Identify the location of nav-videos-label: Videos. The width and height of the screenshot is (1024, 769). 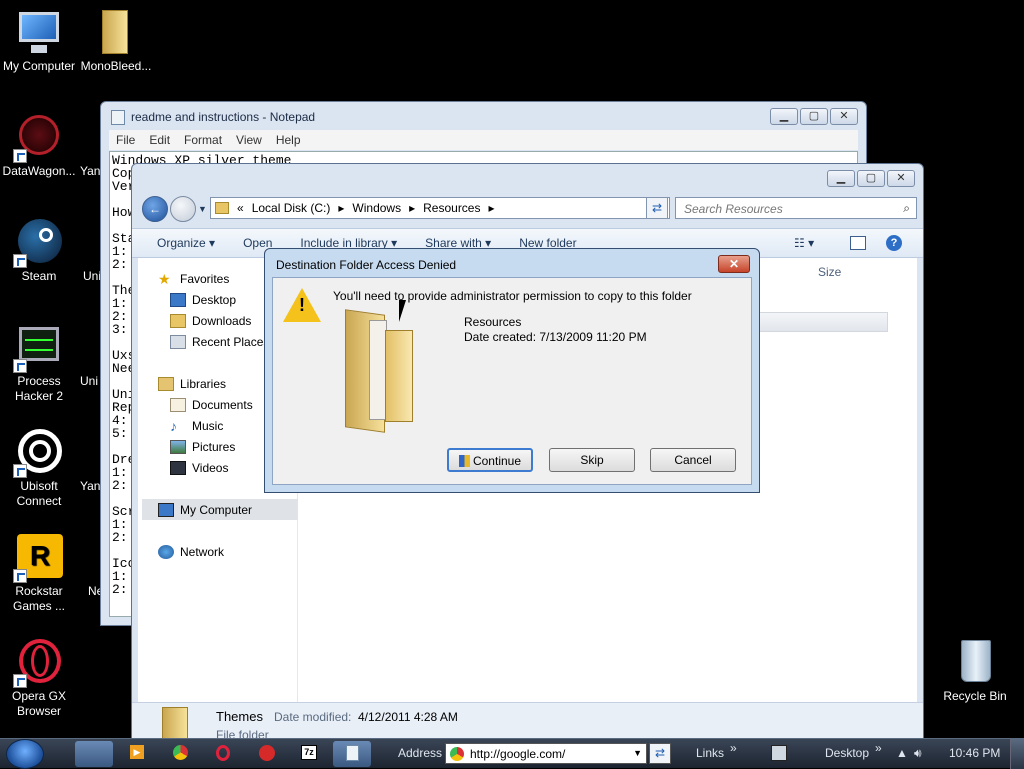
(210, 468).